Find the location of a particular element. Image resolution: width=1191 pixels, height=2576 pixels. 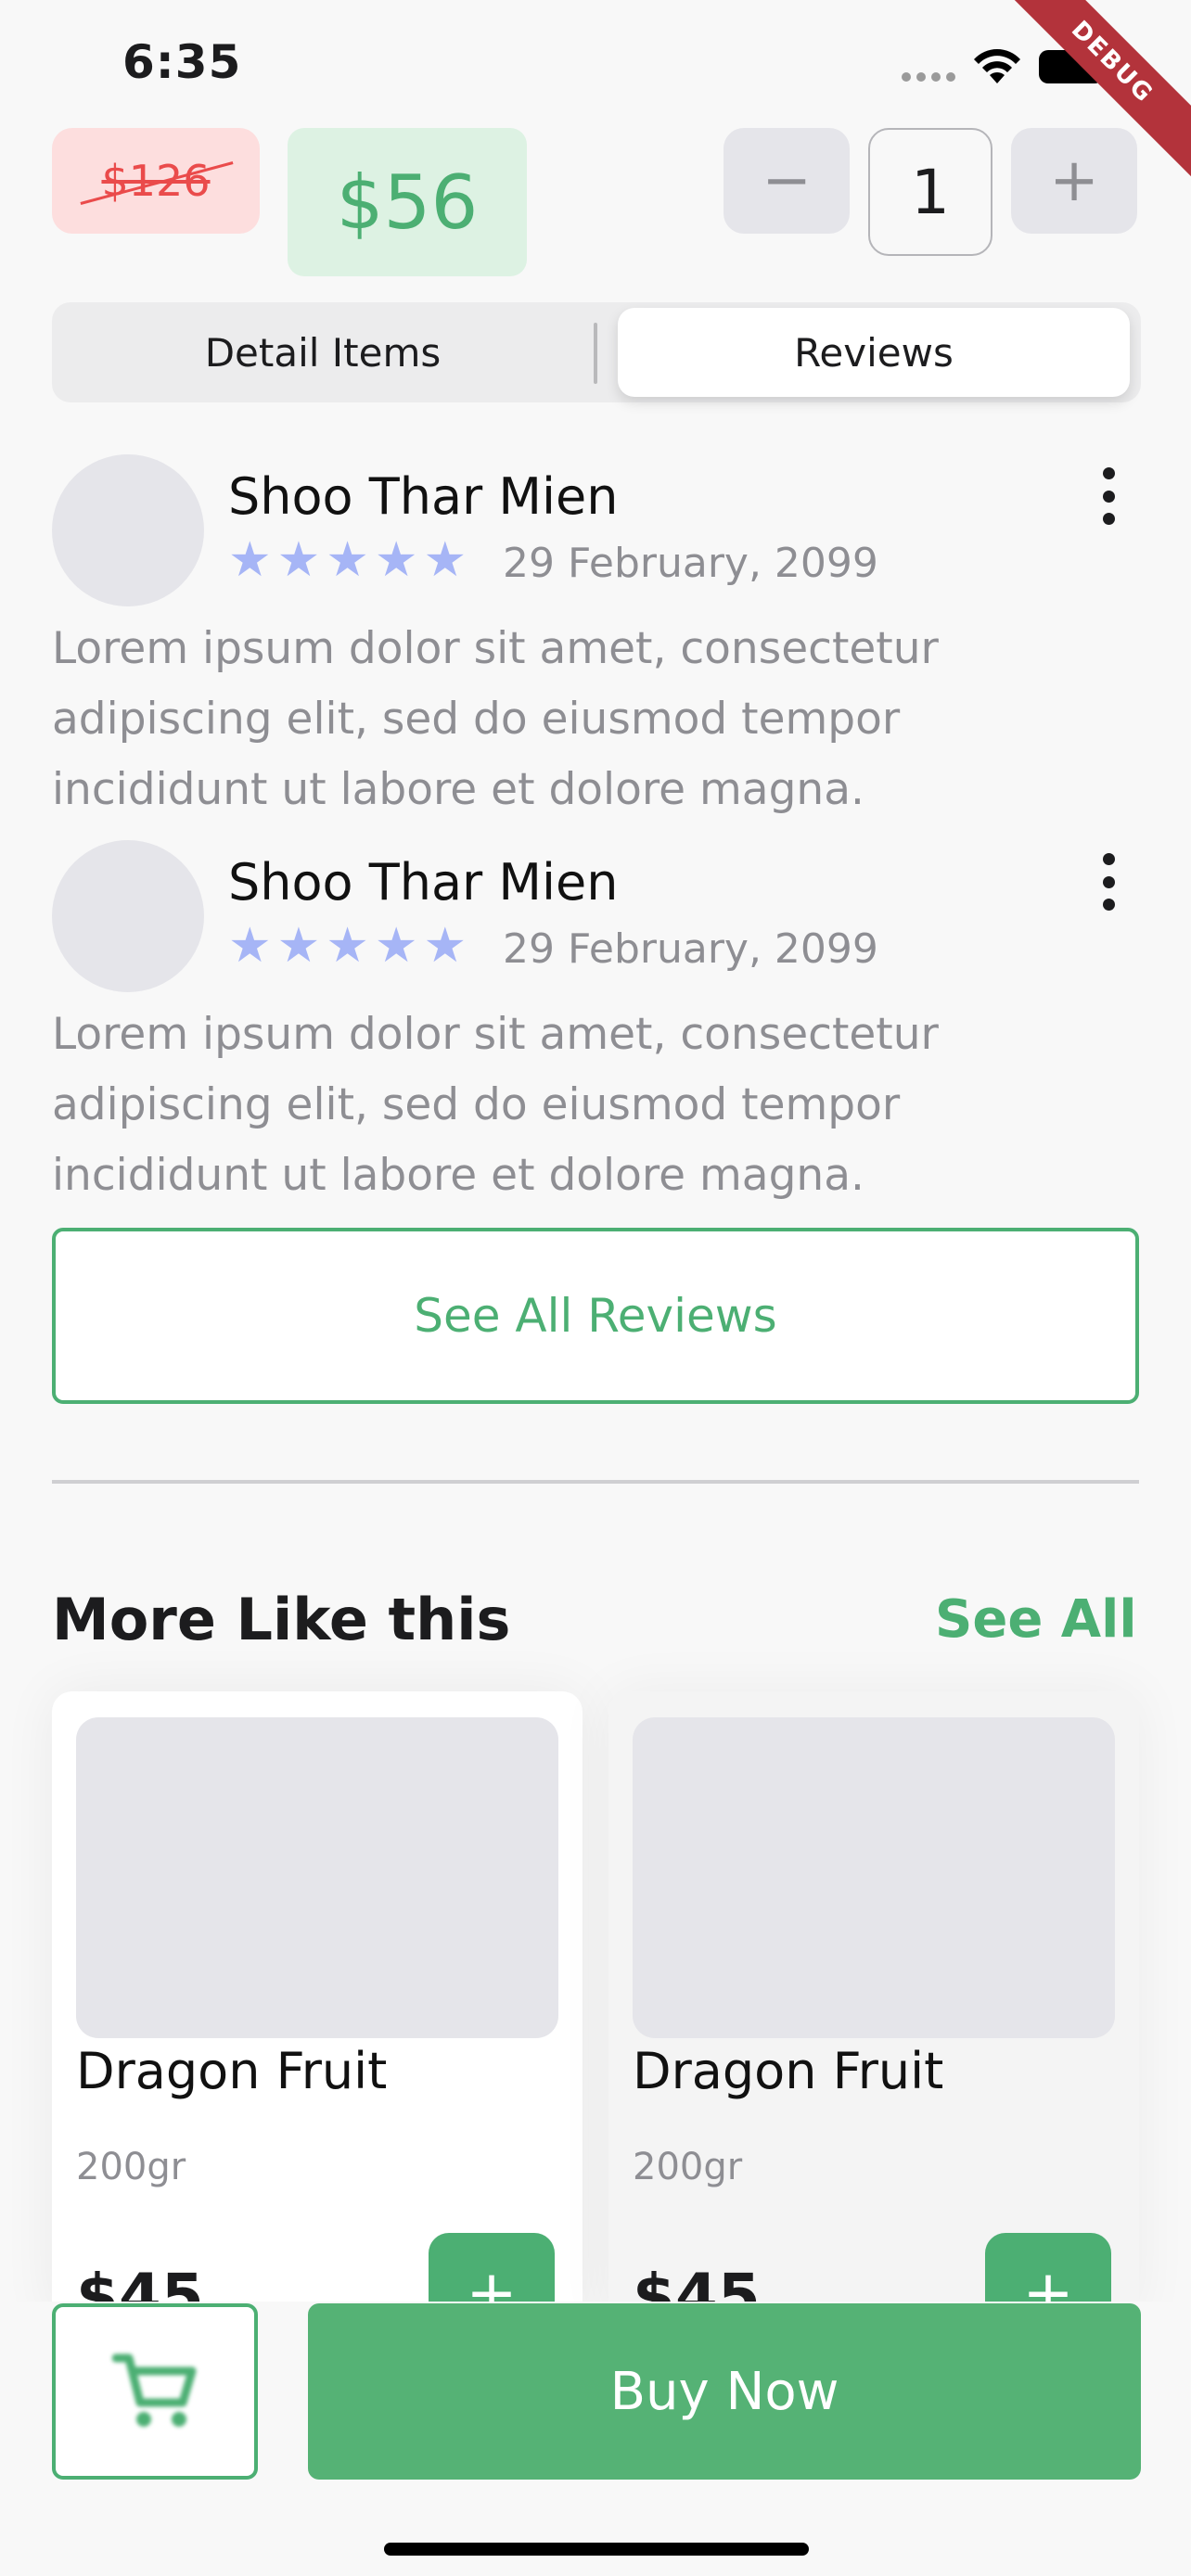

cart-icon is located at coordinates (154, 2390).